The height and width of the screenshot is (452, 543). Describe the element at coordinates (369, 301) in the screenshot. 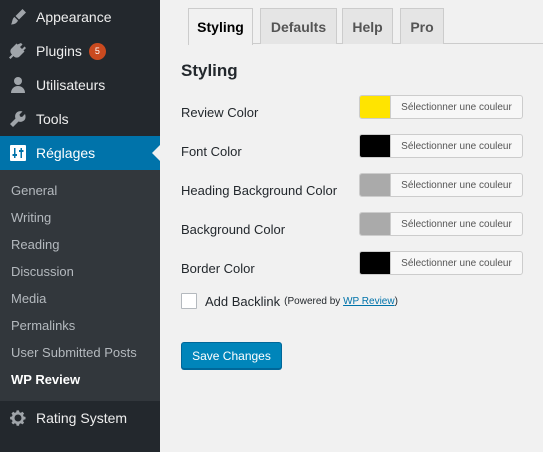

I see `wp-review-link: WP Review` at that location.